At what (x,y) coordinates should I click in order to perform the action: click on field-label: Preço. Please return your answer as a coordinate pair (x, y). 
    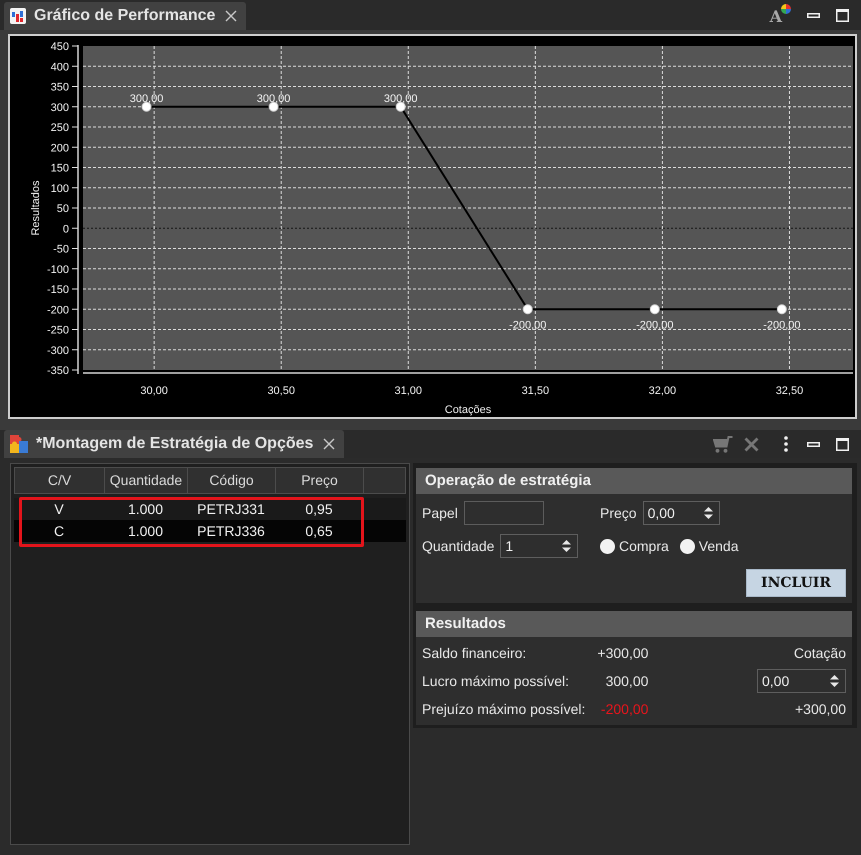
    Looking at the image, I should click on (618, 513).